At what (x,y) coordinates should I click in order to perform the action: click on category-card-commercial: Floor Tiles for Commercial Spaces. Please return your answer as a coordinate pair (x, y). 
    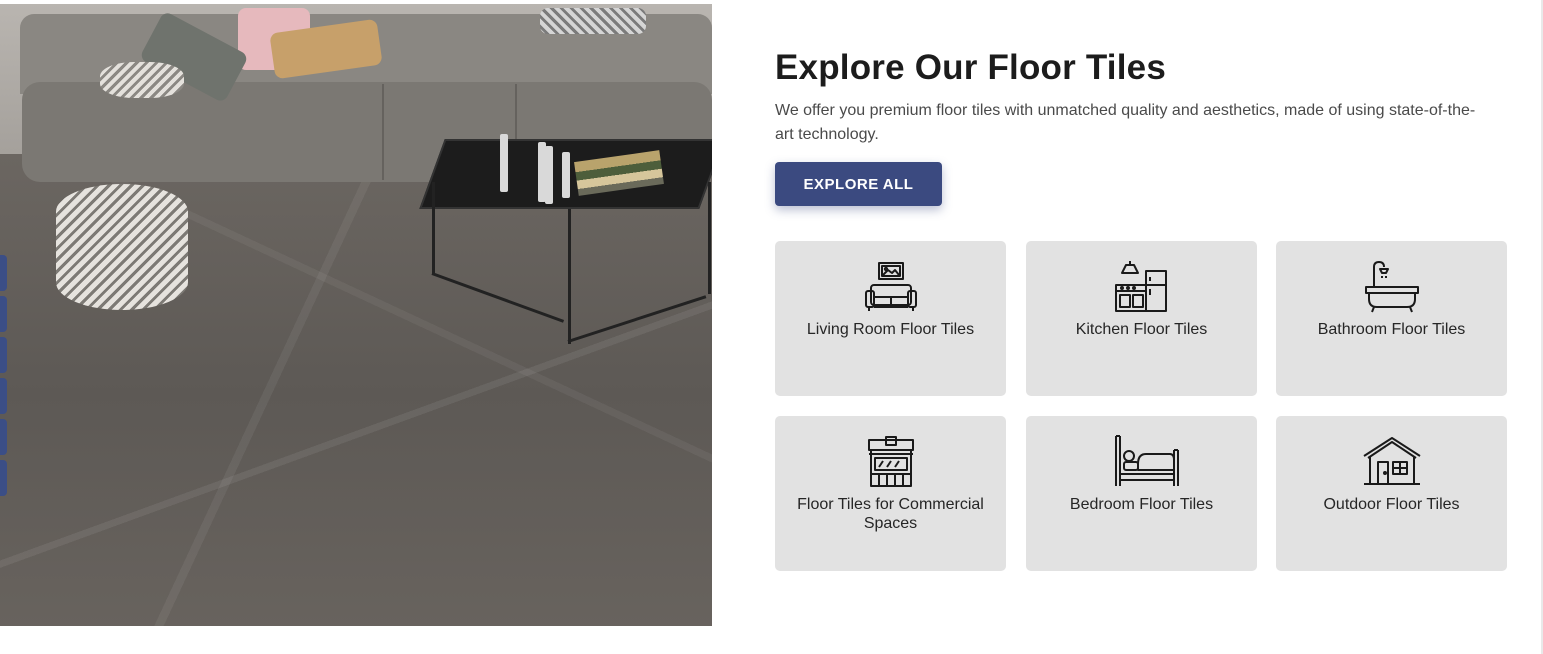
    Looking at the image, I should click on (890, 493).